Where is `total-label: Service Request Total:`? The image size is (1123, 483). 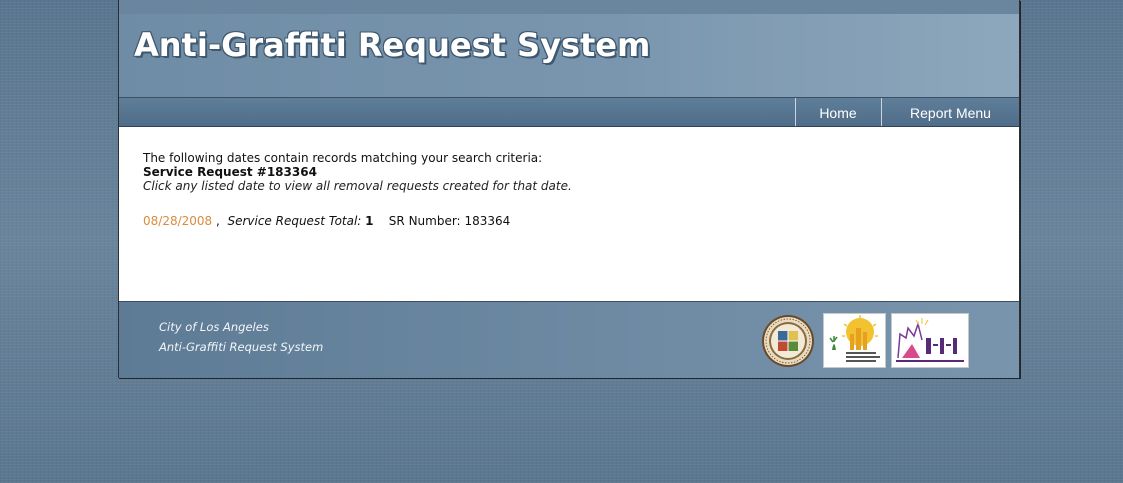 total-label: Service Request Total: is located at coordinates (294, 221).